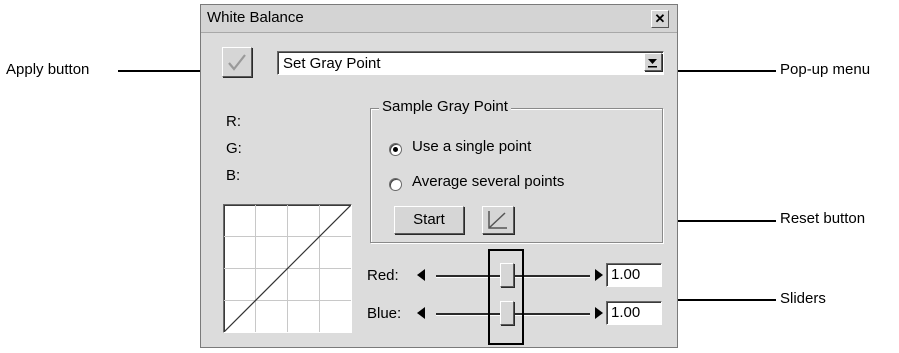 Image resolution: width=899 pixels, height=353 pixels. I want to click on callout-sliders: Sliders, so click(803, 298).